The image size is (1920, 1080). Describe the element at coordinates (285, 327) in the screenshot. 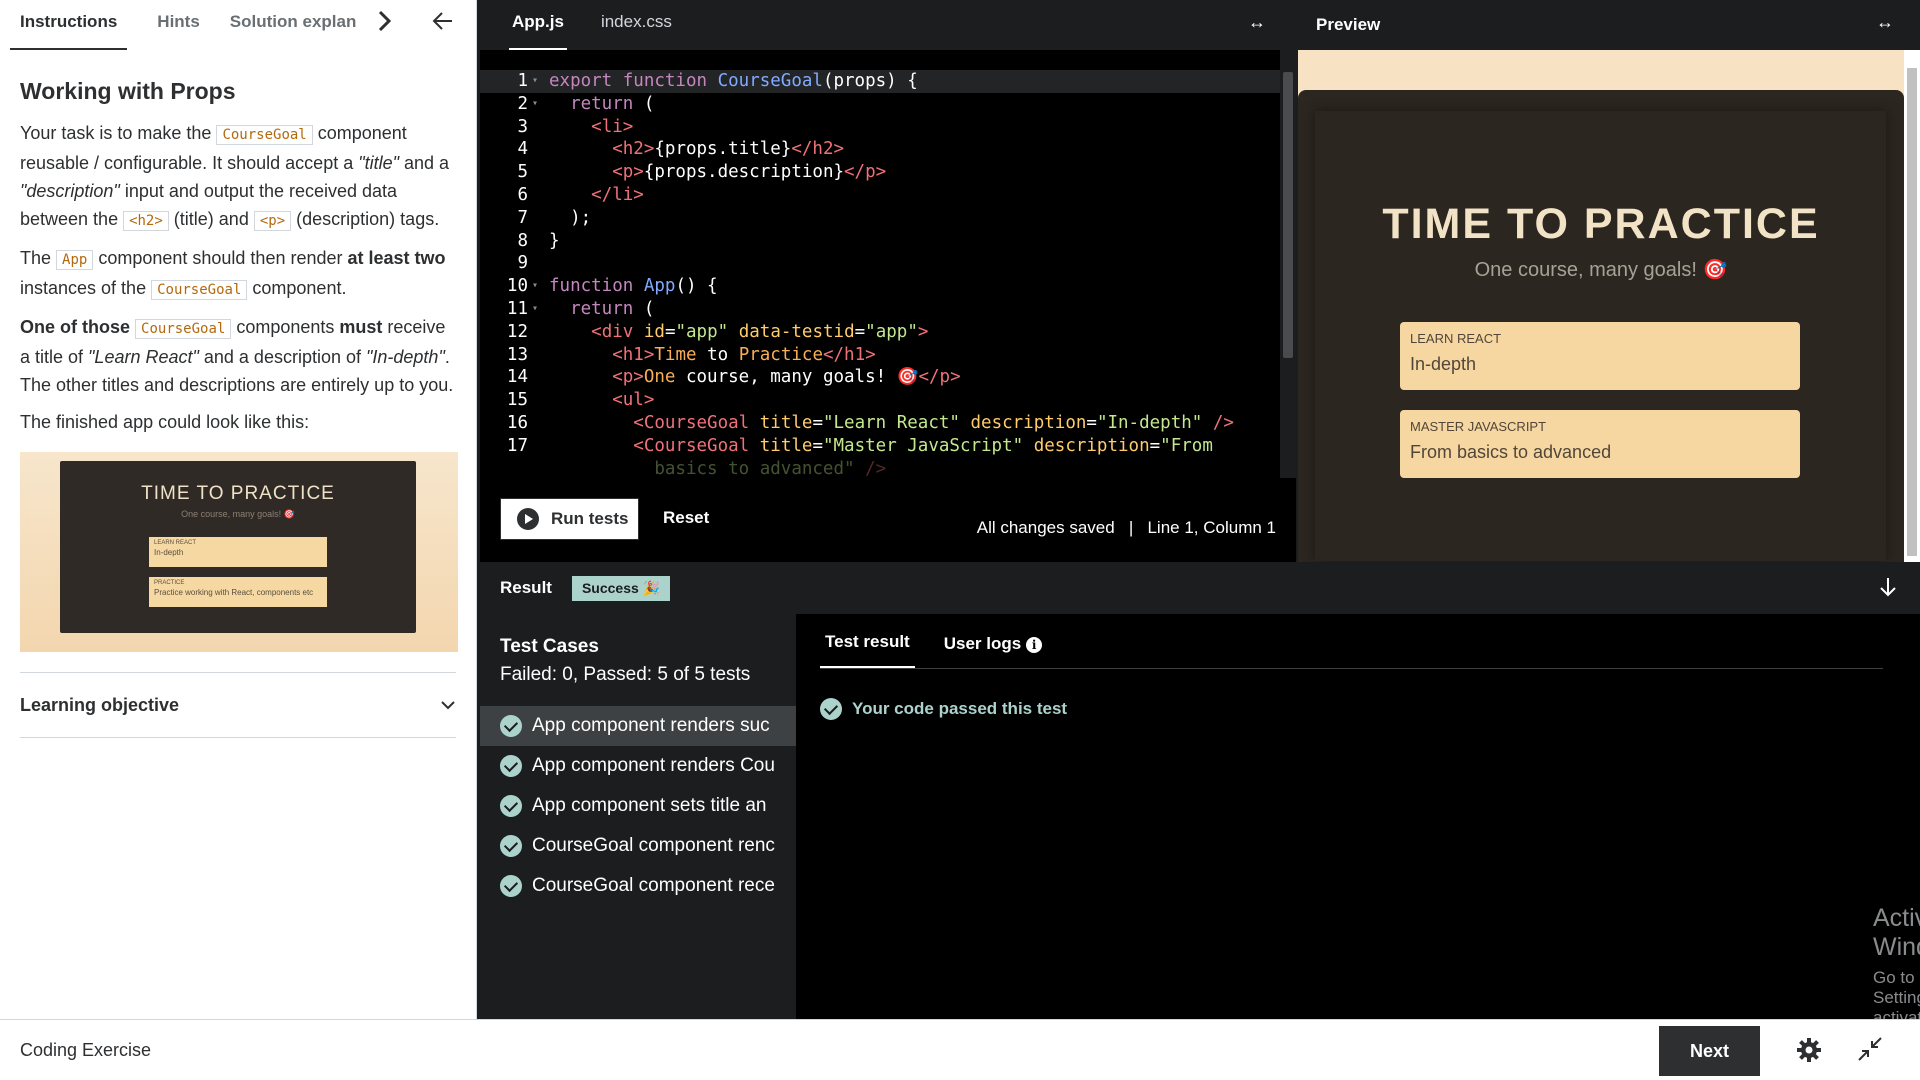

I see `text: components` at that location.